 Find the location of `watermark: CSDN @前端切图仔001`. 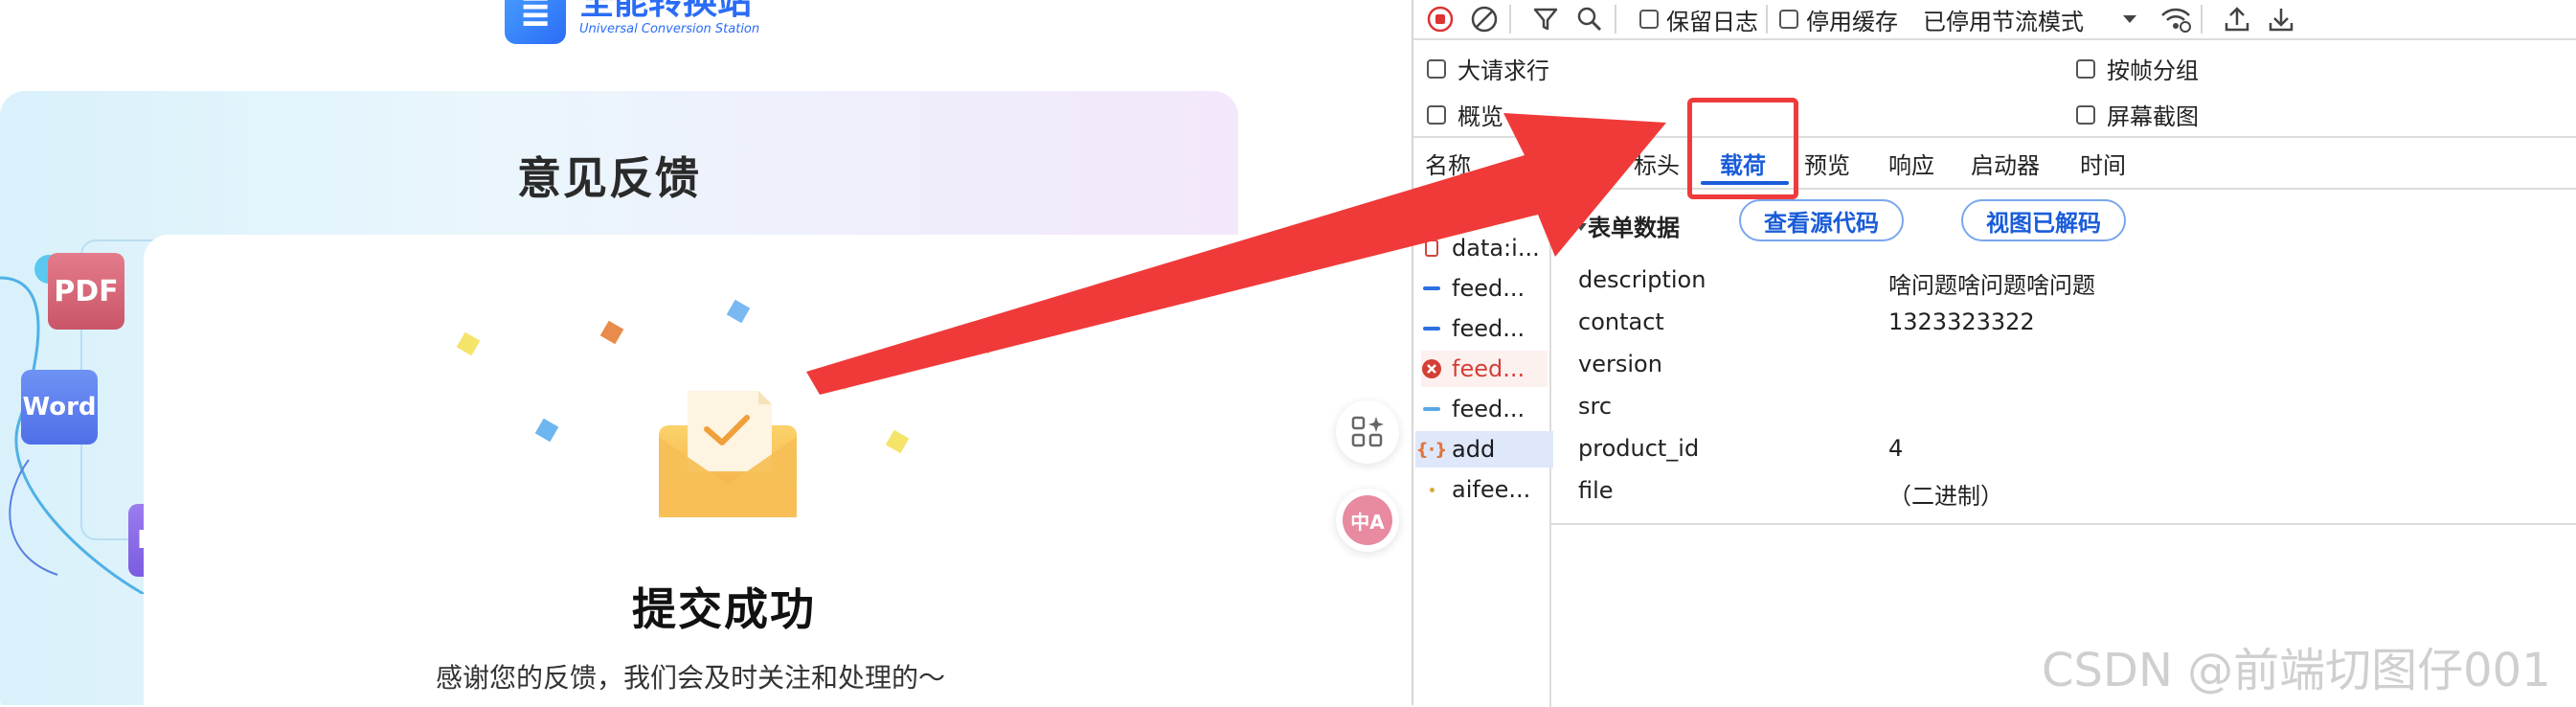

watermark: CSDN @前端切图仔001 is located at coordinates (2296, 671).